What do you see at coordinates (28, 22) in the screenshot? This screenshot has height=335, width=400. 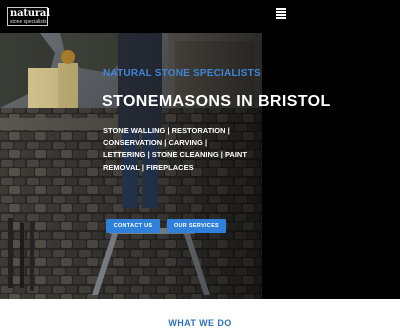 I see `logo-tagline: stone specialists` at bounding box center [28, 22].